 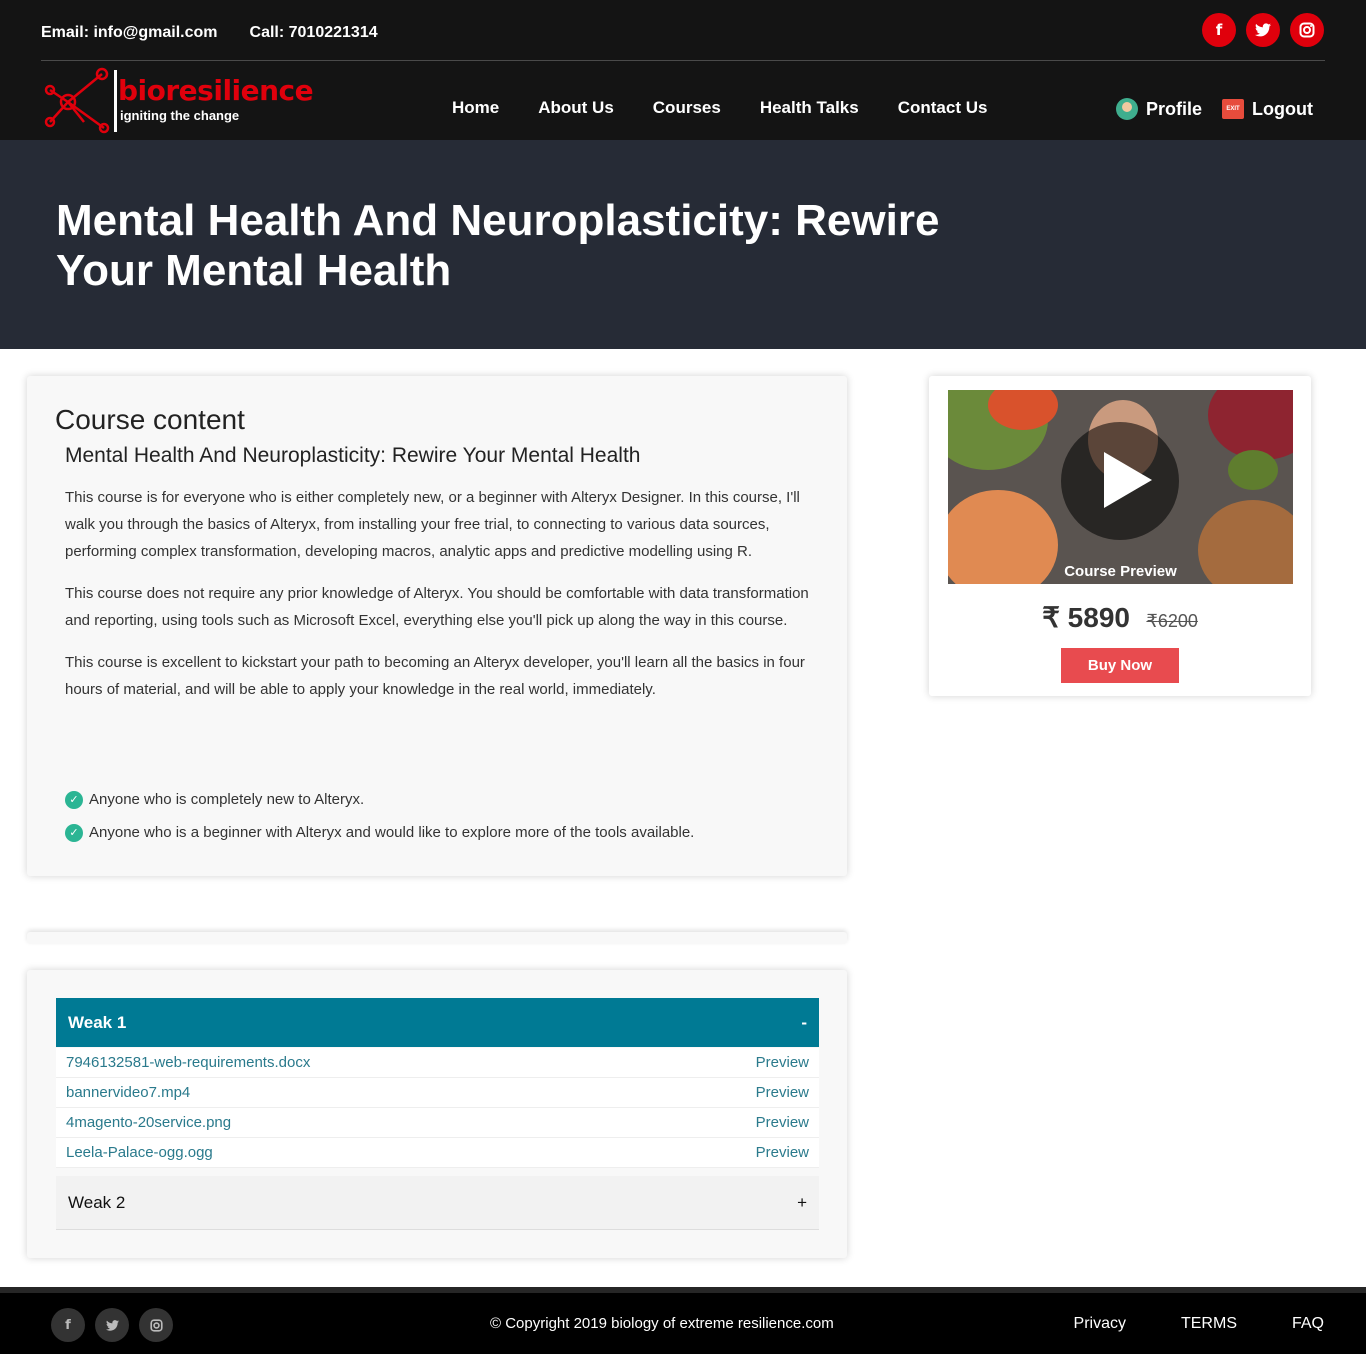 What do you see at coordinates (1098, 617) in the screenshot?
I see `current-price-value: 5890` at bounding box center [1098, 617].